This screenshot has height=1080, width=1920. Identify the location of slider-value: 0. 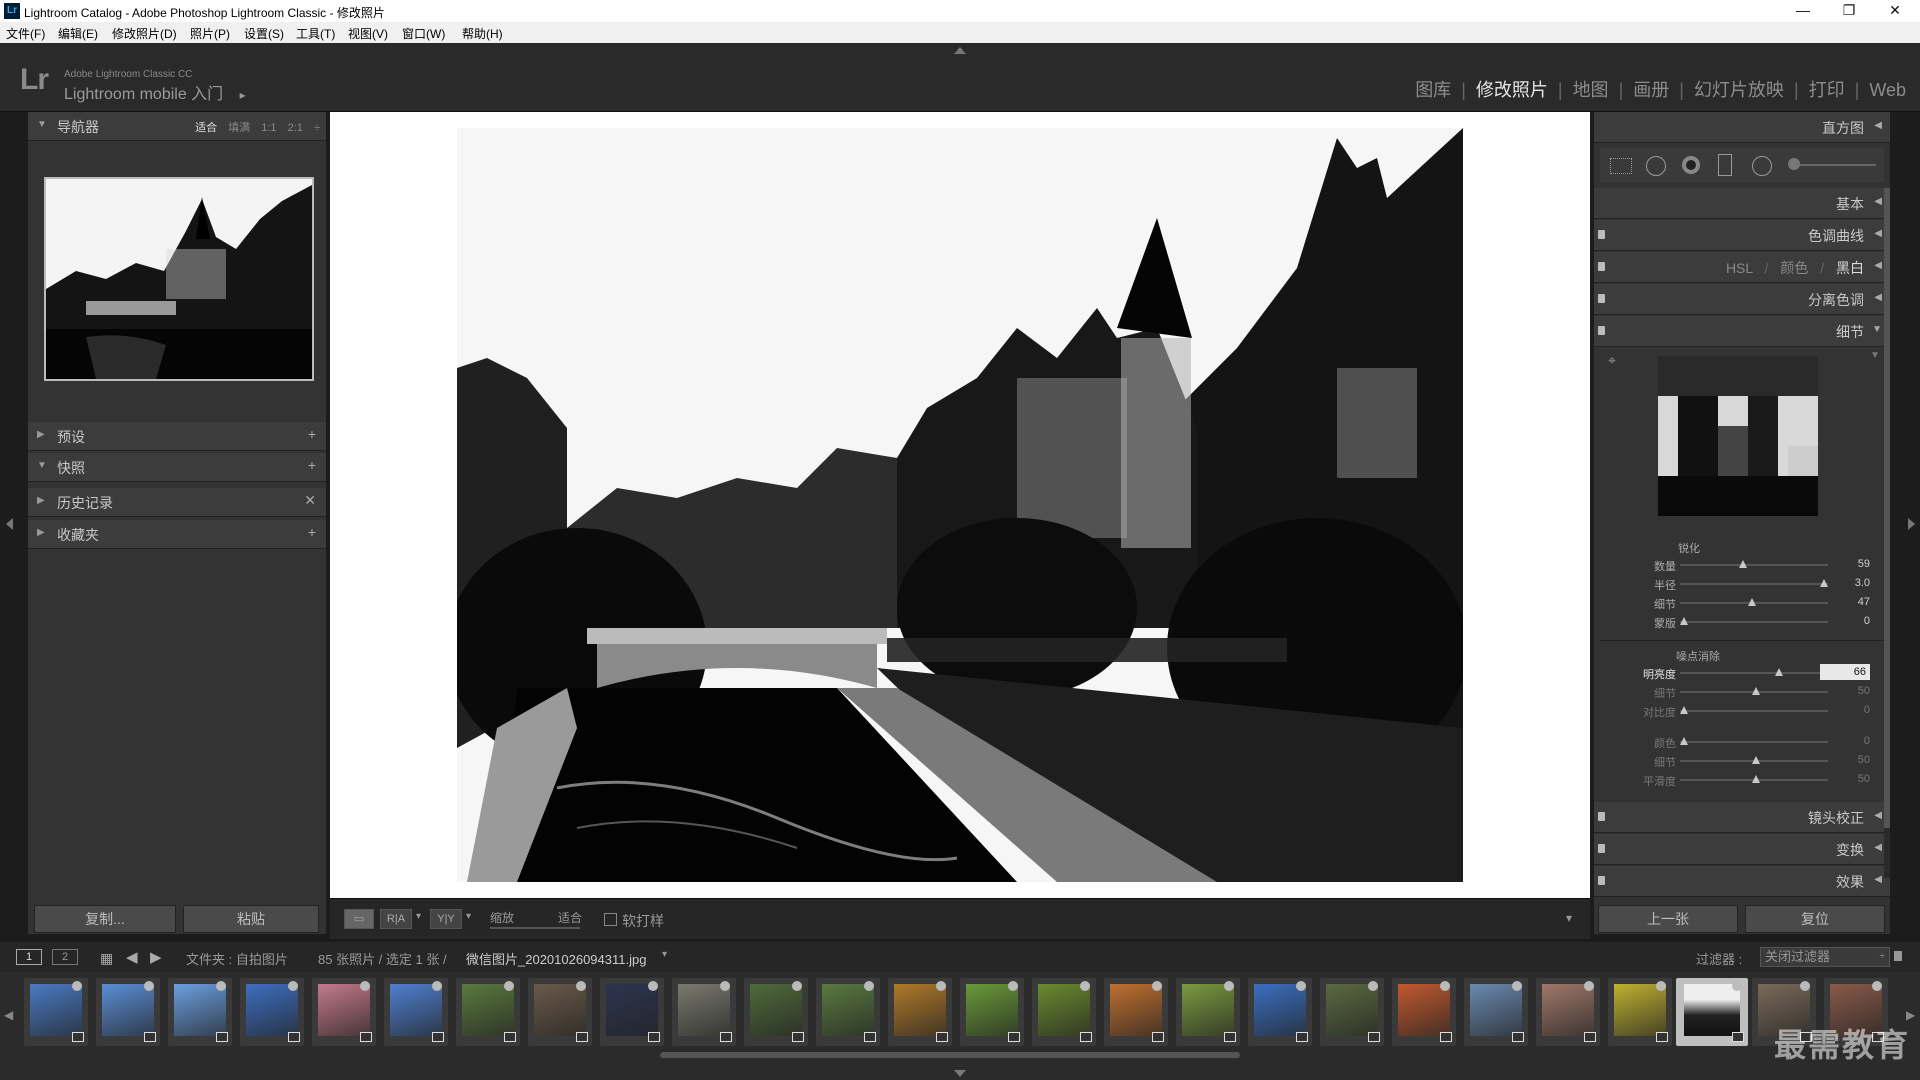
(1847, 710).